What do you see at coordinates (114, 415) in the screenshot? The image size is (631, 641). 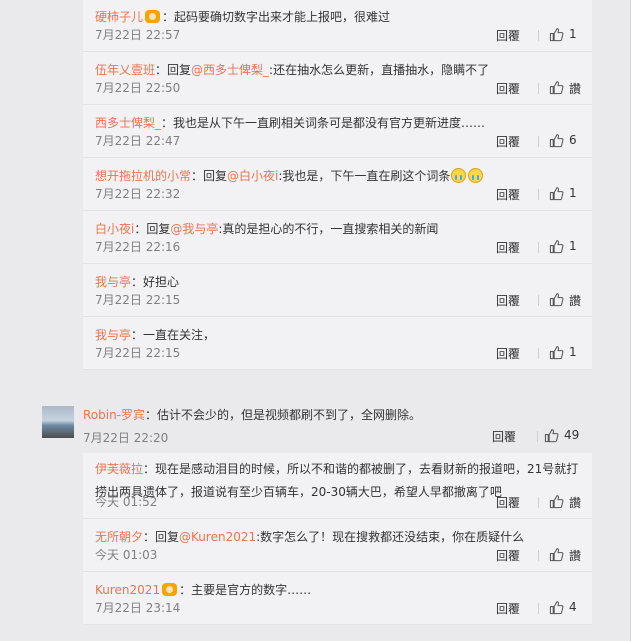 I see `comment-username: Robin-罗宾` at bounding box center [114, 415].